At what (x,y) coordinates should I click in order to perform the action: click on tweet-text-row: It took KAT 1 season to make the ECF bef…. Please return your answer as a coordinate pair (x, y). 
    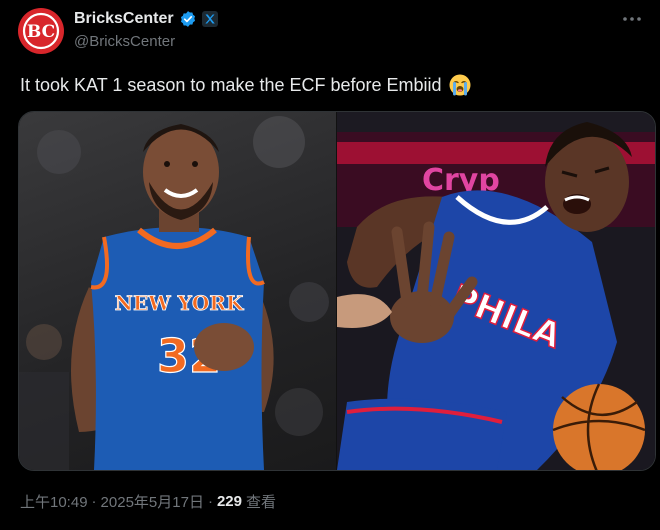
    Looking at the image, I should click on (246, 85).